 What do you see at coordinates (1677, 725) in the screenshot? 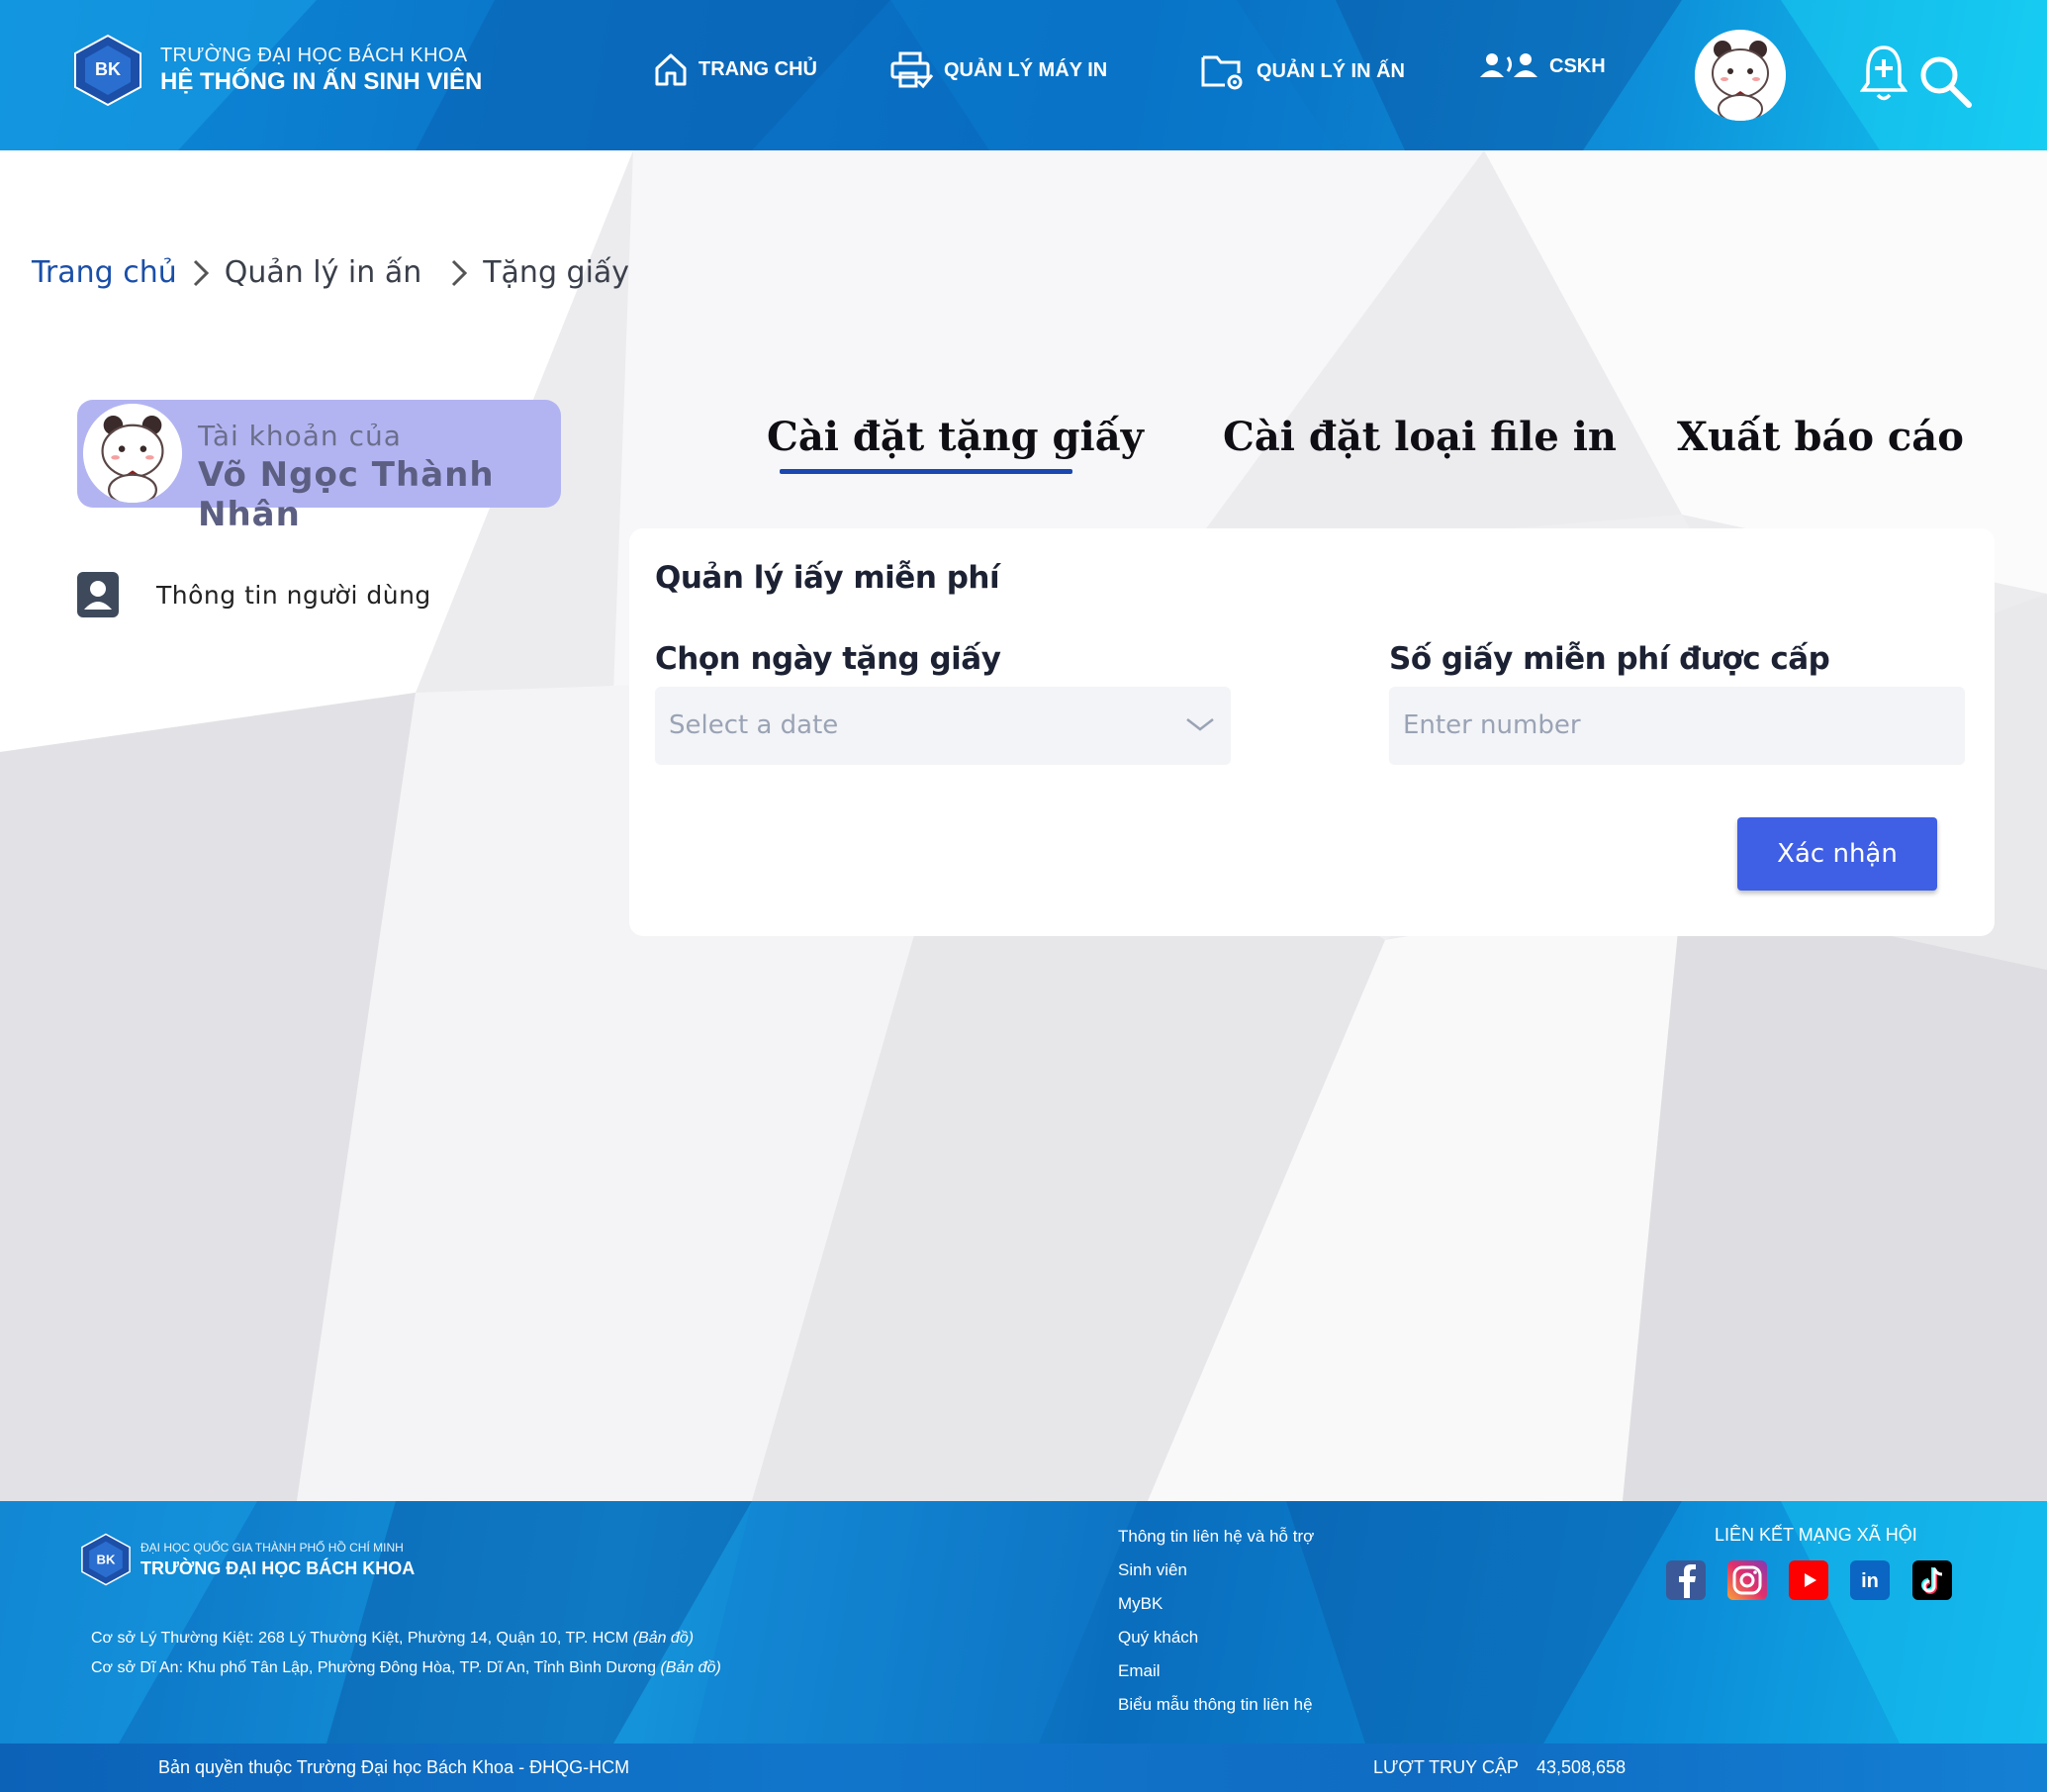
I see `free-paper-number-input: Enter number` at bounding box center [1677, 725].